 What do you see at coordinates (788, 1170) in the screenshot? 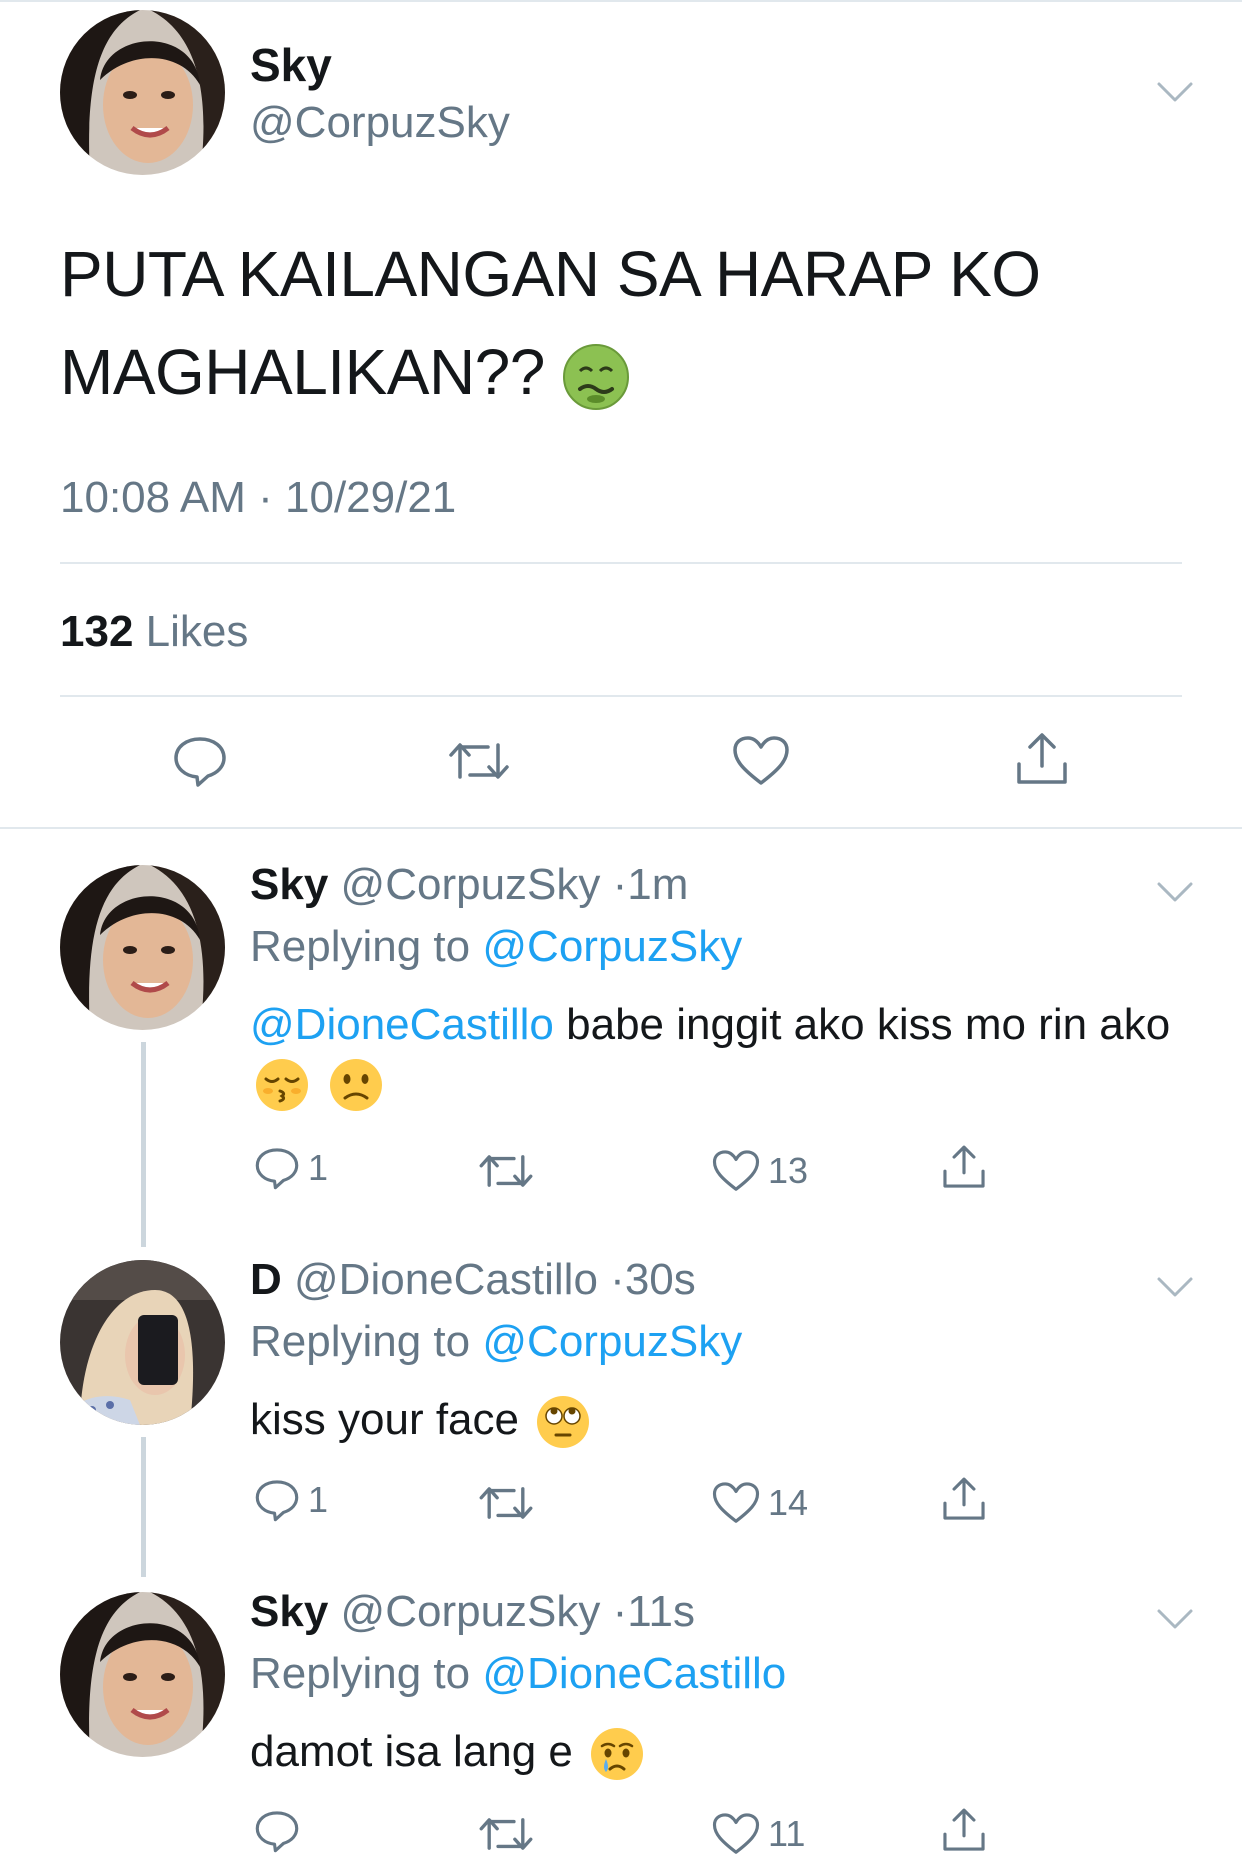
I see `like-count: 13` at bounding box center [788, 1170].